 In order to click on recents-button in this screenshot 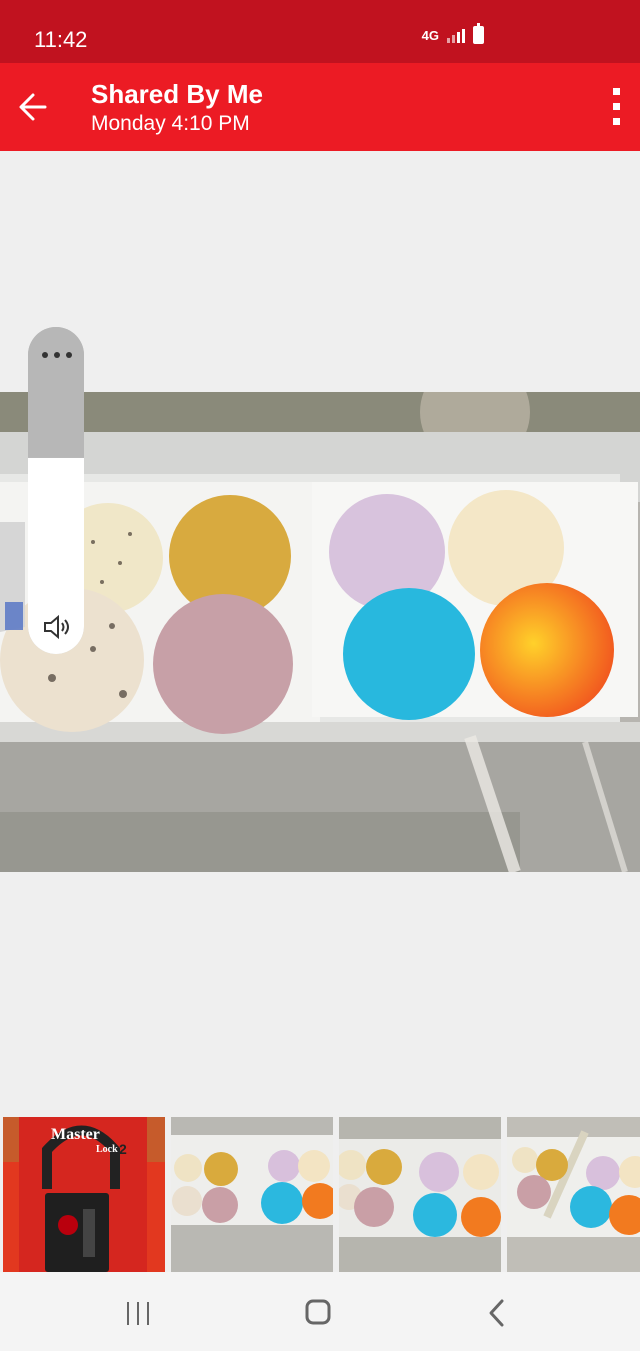, I will do `click(138, 1313)`.